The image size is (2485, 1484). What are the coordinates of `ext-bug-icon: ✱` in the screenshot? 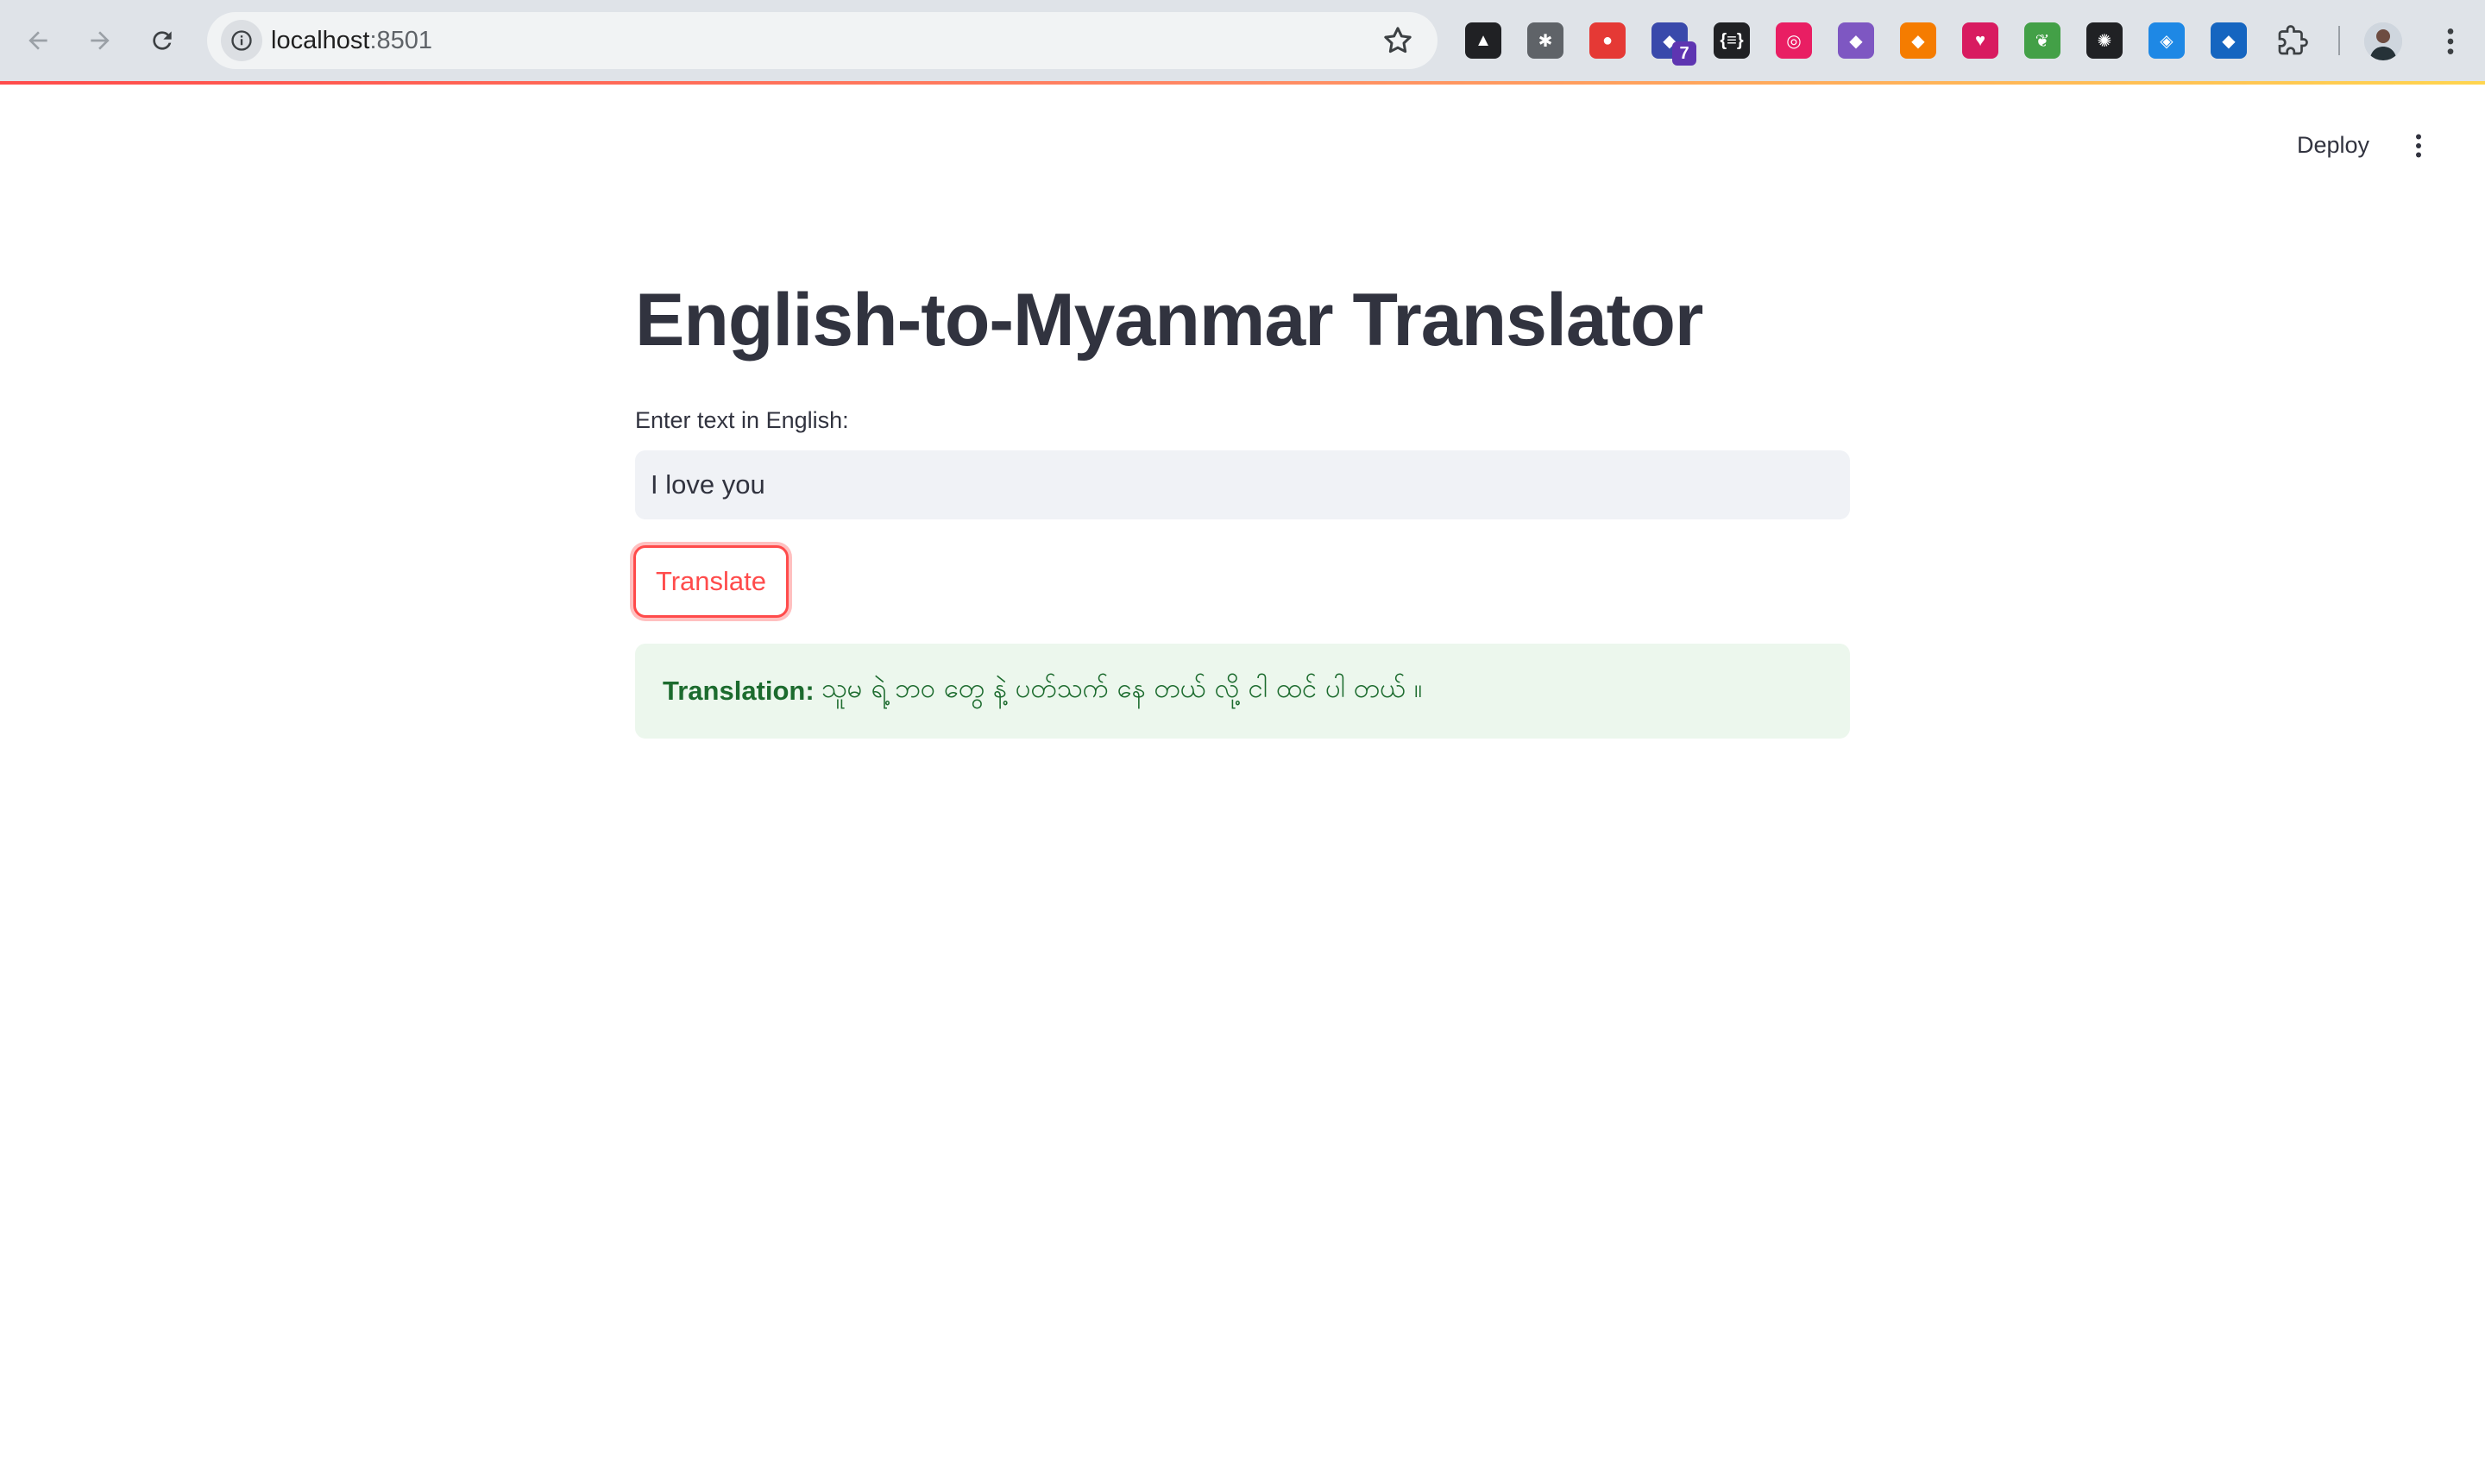 It's located at (1545, 40).